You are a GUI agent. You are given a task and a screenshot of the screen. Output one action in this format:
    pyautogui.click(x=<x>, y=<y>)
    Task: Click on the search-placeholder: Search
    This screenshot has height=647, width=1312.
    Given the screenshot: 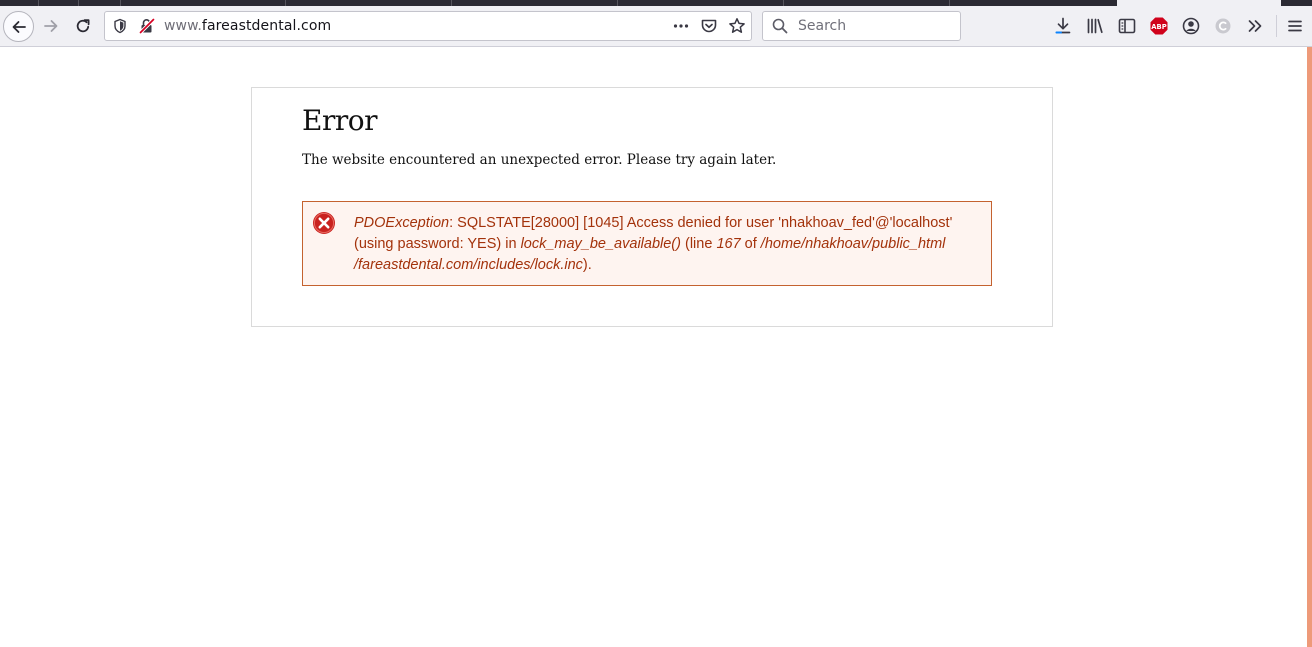 What is the action you would take?
    pyautogui.click(x=822, y=26)
    